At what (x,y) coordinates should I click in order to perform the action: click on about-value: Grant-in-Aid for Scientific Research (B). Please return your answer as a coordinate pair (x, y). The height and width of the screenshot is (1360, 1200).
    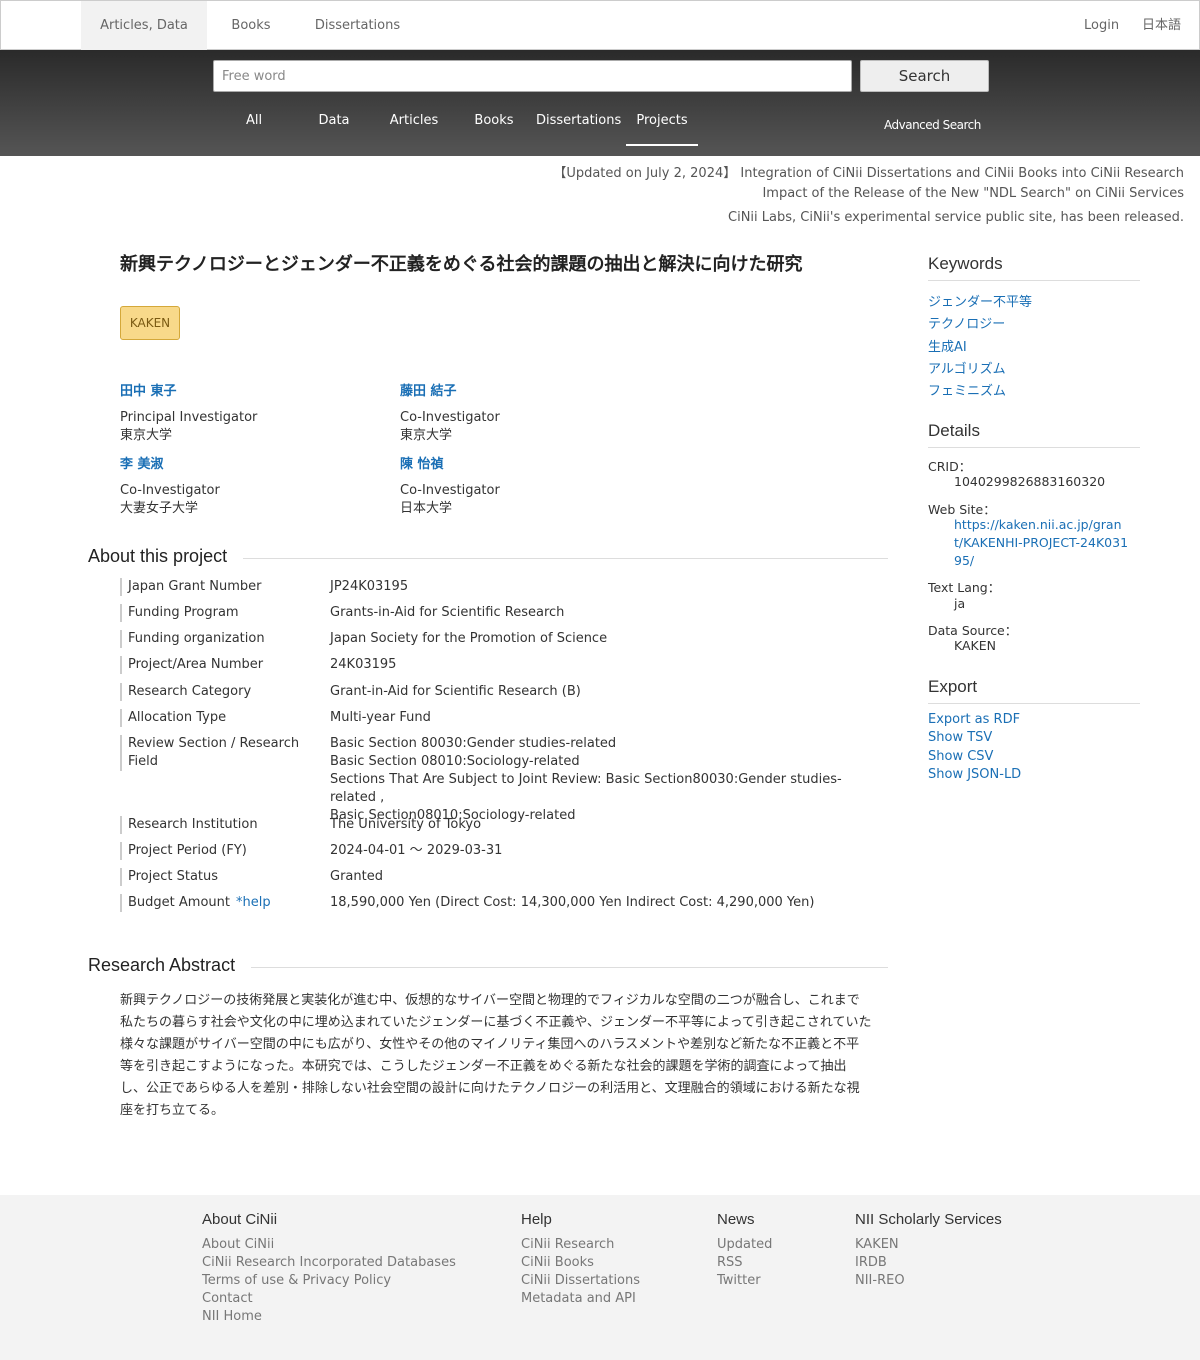
    Looking at the image, I should click on (455, 691).